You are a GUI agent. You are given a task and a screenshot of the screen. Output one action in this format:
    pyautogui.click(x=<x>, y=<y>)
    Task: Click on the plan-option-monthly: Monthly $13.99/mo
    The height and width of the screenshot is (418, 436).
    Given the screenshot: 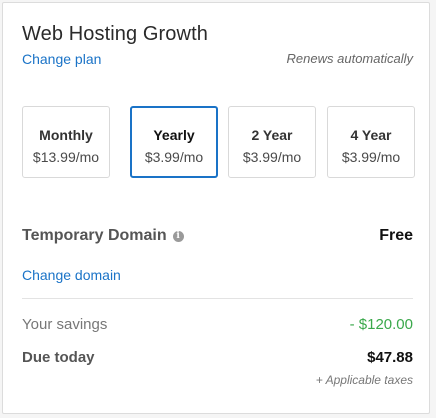 What is the action you would take?
    pyautogui.click(x=66, y=142)
    